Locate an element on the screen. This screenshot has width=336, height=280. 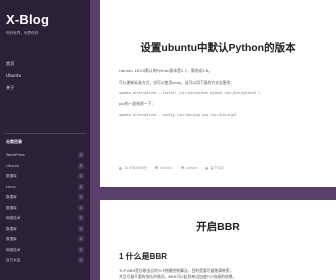
tag-icon is located at coordinates (182, 167).